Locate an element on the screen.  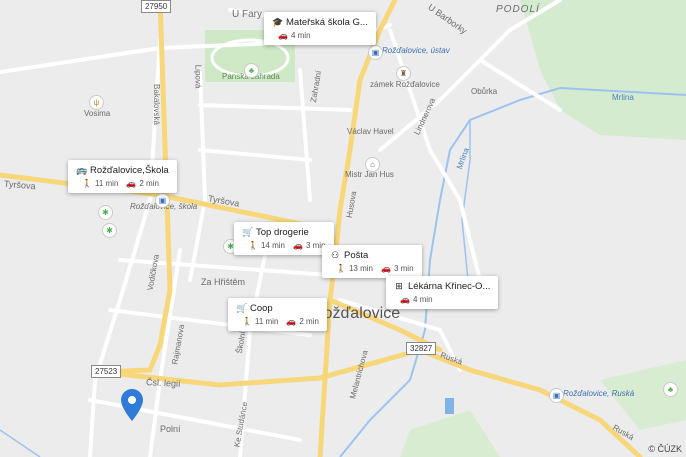
poi-card-drogerie: 🛒 Top drogerie 🚶 14 min 🚗 3 min is located at coordinates (284, 238).